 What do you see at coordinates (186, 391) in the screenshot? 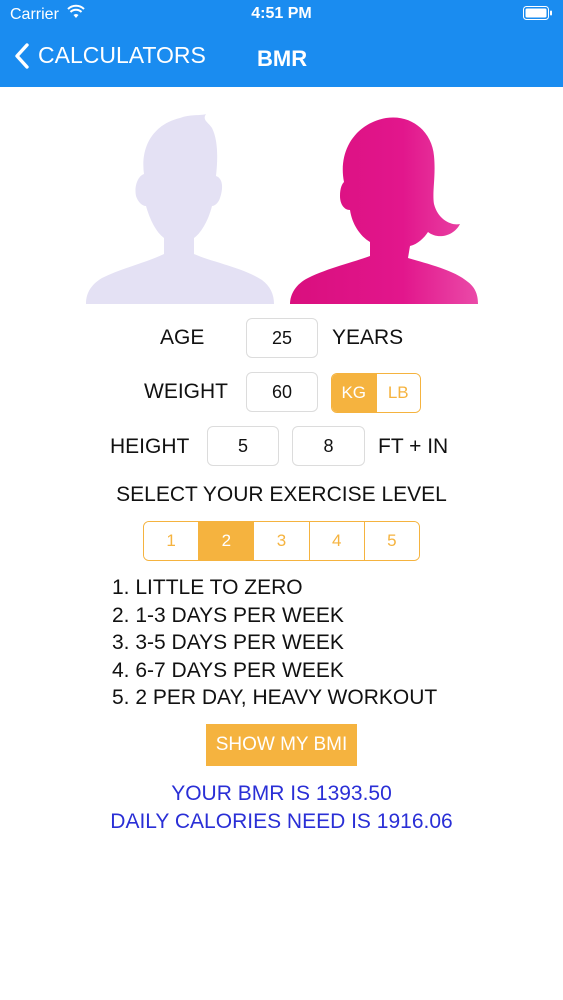
I see `weight-label: WEIGHT` at bounding box center [186, 391].